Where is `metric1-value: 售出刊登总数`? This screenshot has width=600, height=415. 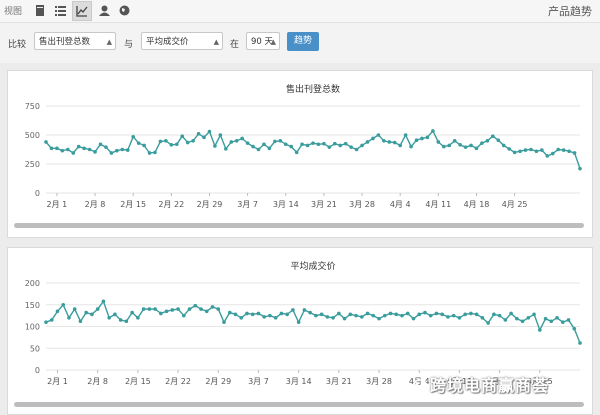 metric1-value: 售出刊登总数 is located at coordinates (65, 42).